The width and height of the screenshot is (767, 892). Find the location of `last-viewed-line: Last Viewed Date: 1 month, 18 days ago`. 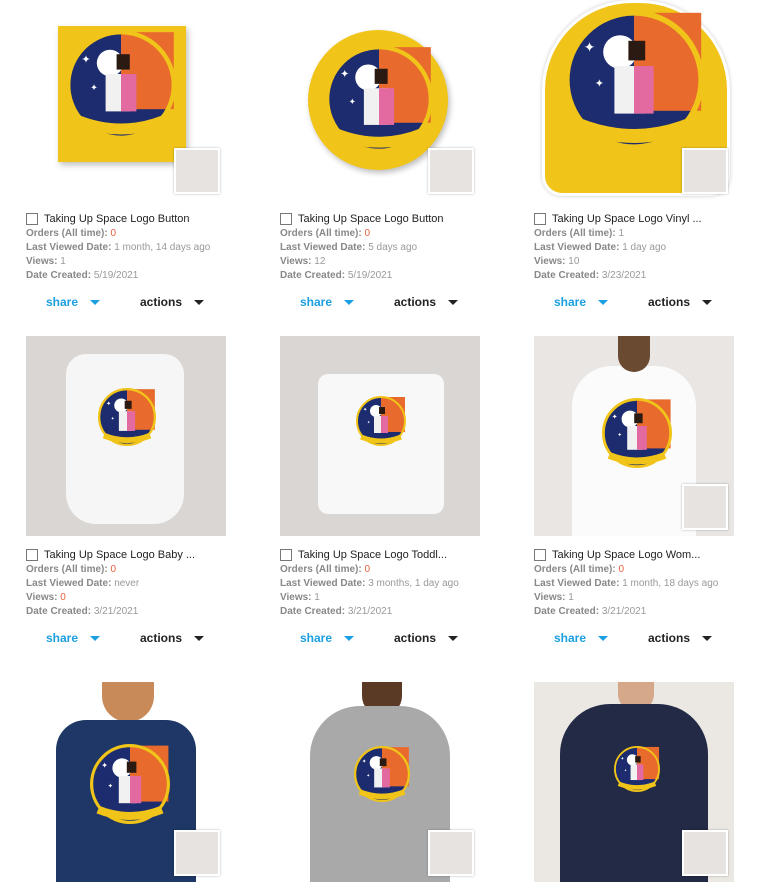

last-viewed-line: Last Viewed Date: 1 month, 18 days ago is located at coordinates (626, 583).